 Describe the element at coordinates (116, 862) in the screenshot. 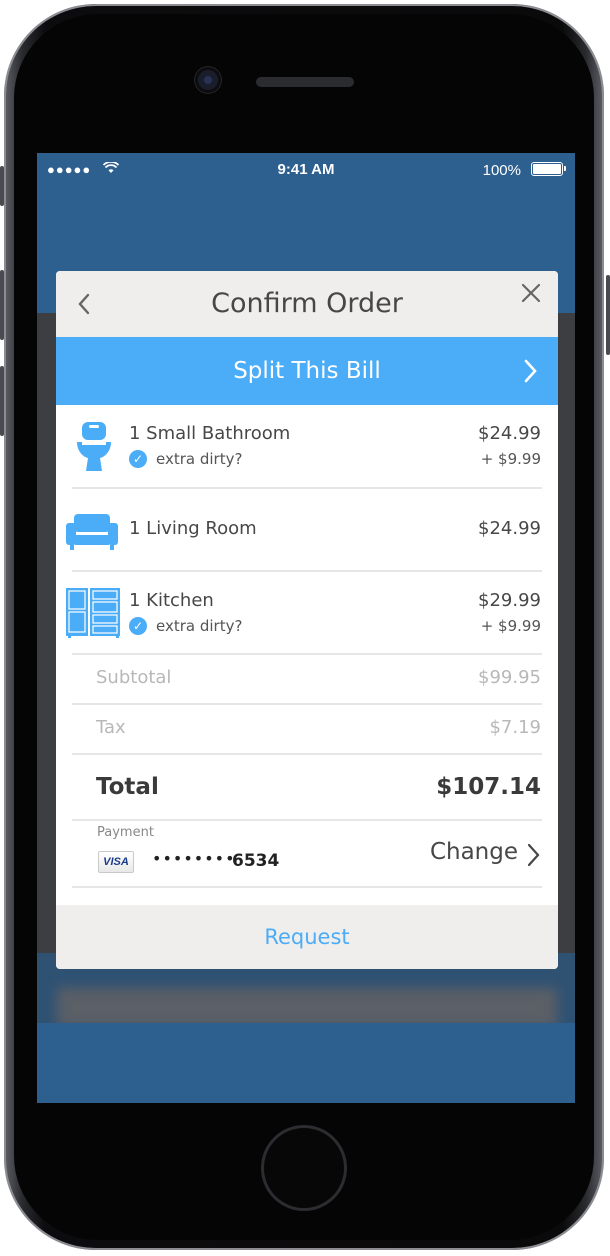

I see `visa-card-icon: VISA` at that location.